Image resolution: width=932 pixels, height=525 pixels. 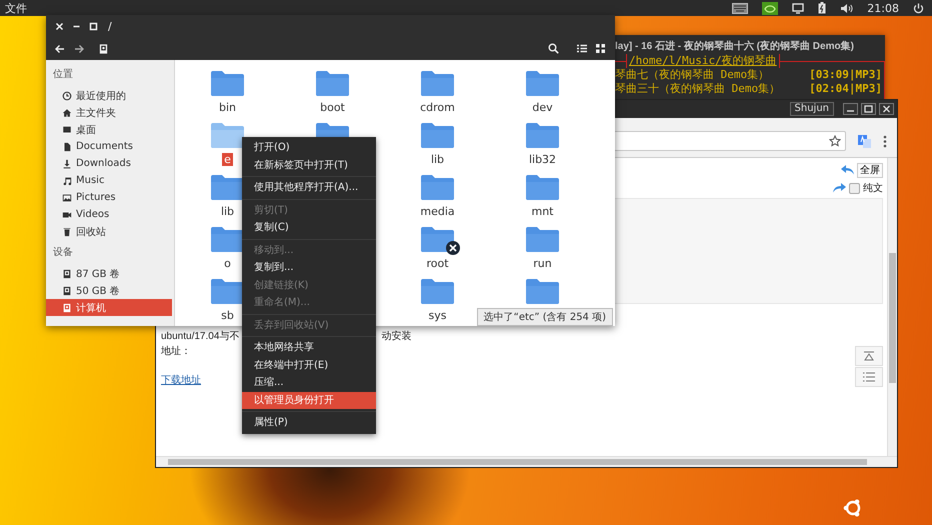 I want to click on circle-of-friends-logo-icon, so click(x=853, y=508).